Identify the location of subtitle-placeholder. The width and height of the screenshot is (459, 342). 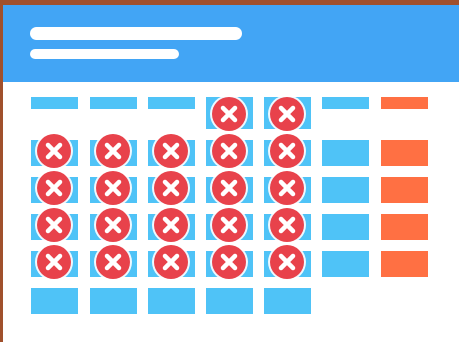
(104, 54).